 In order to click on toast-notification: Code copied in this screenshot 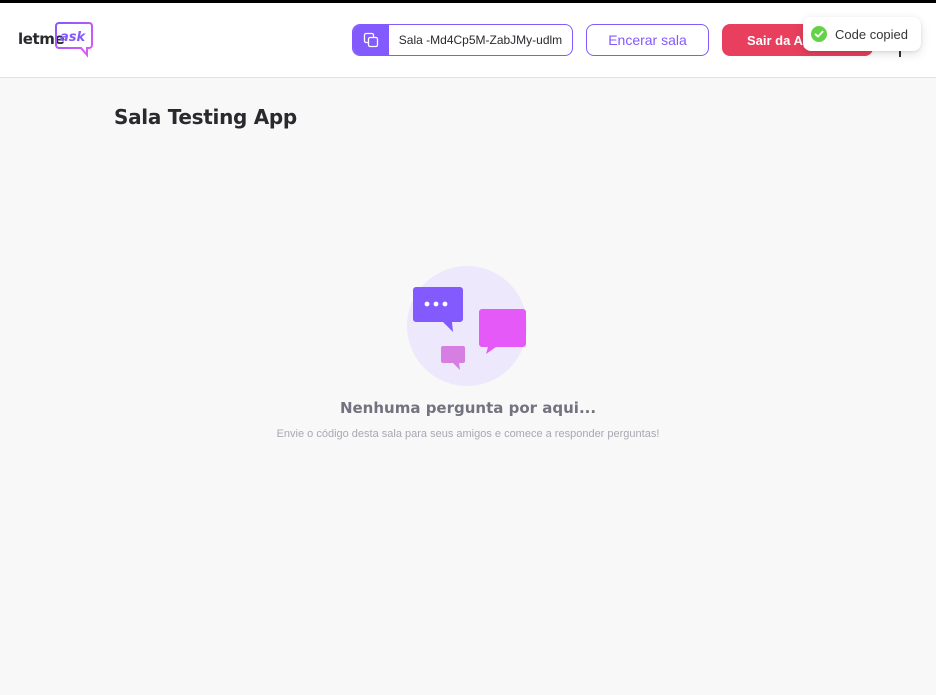, I will do `click(862, 34)`.